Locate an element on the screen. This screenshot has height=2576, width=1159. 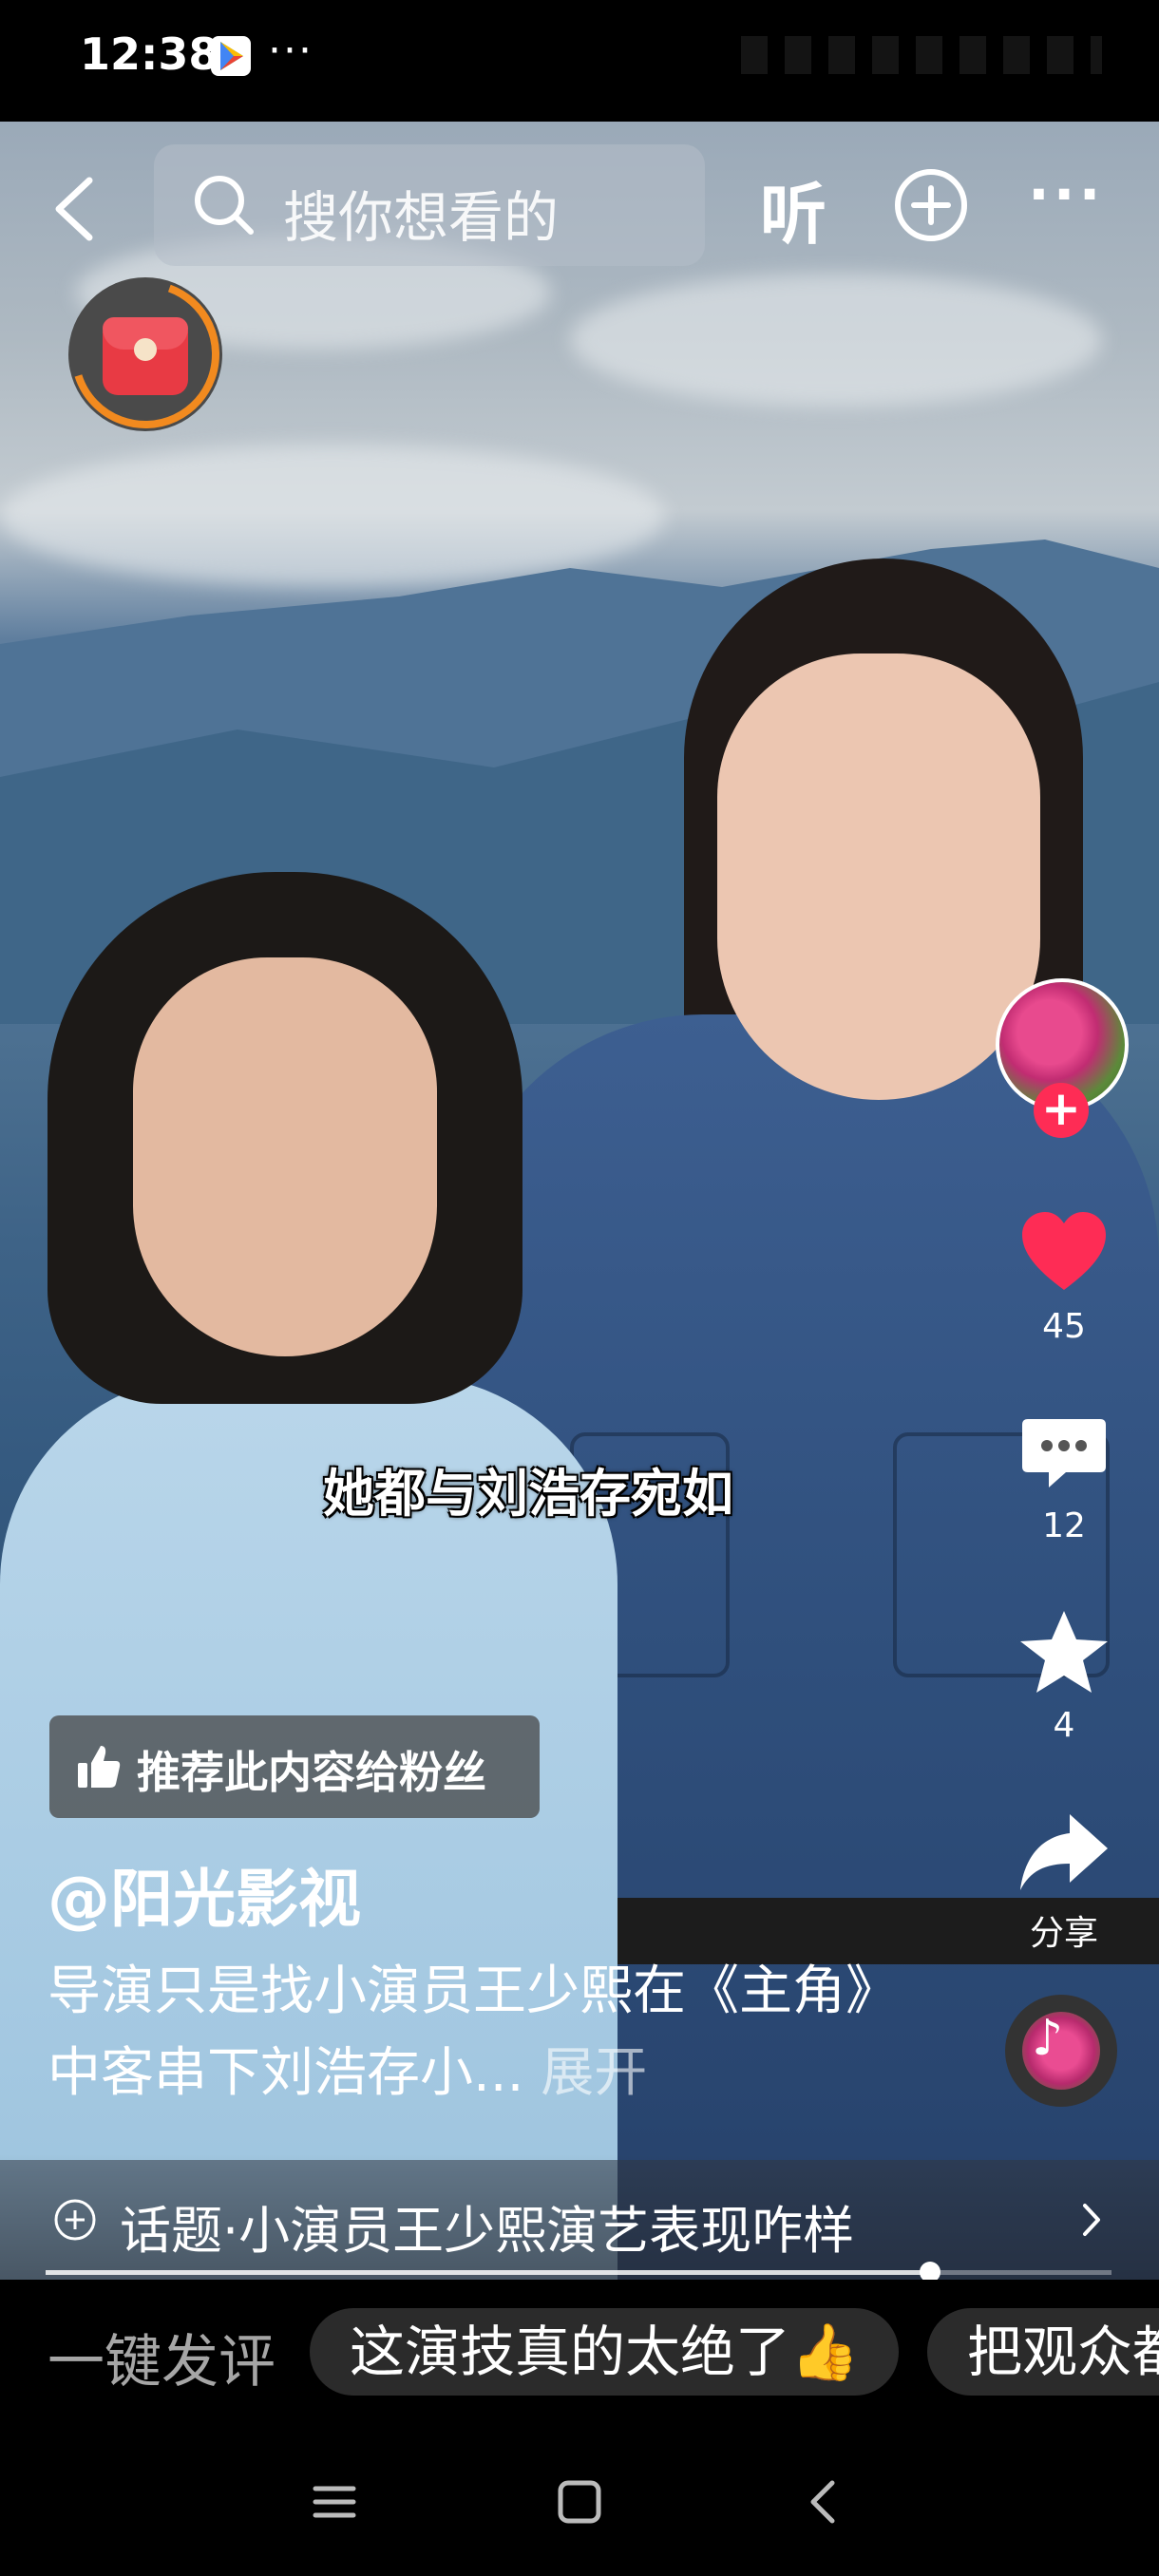
music-note-icon: ♪ is located at coordinates (1048, 2039).